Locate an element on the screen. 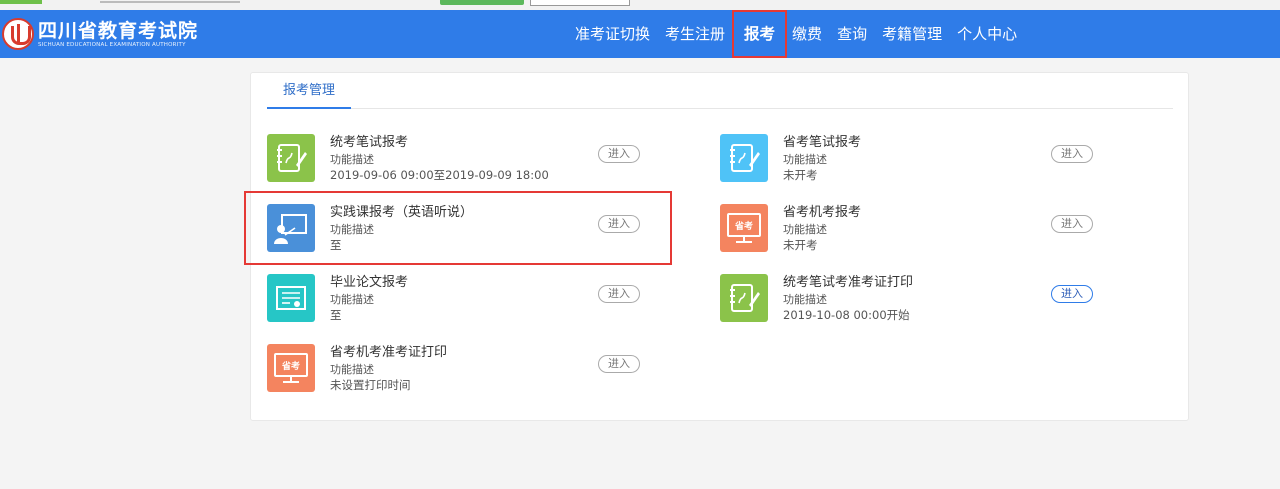  tab-apply-management: 报考管理 is located at coordinates (309, 91).